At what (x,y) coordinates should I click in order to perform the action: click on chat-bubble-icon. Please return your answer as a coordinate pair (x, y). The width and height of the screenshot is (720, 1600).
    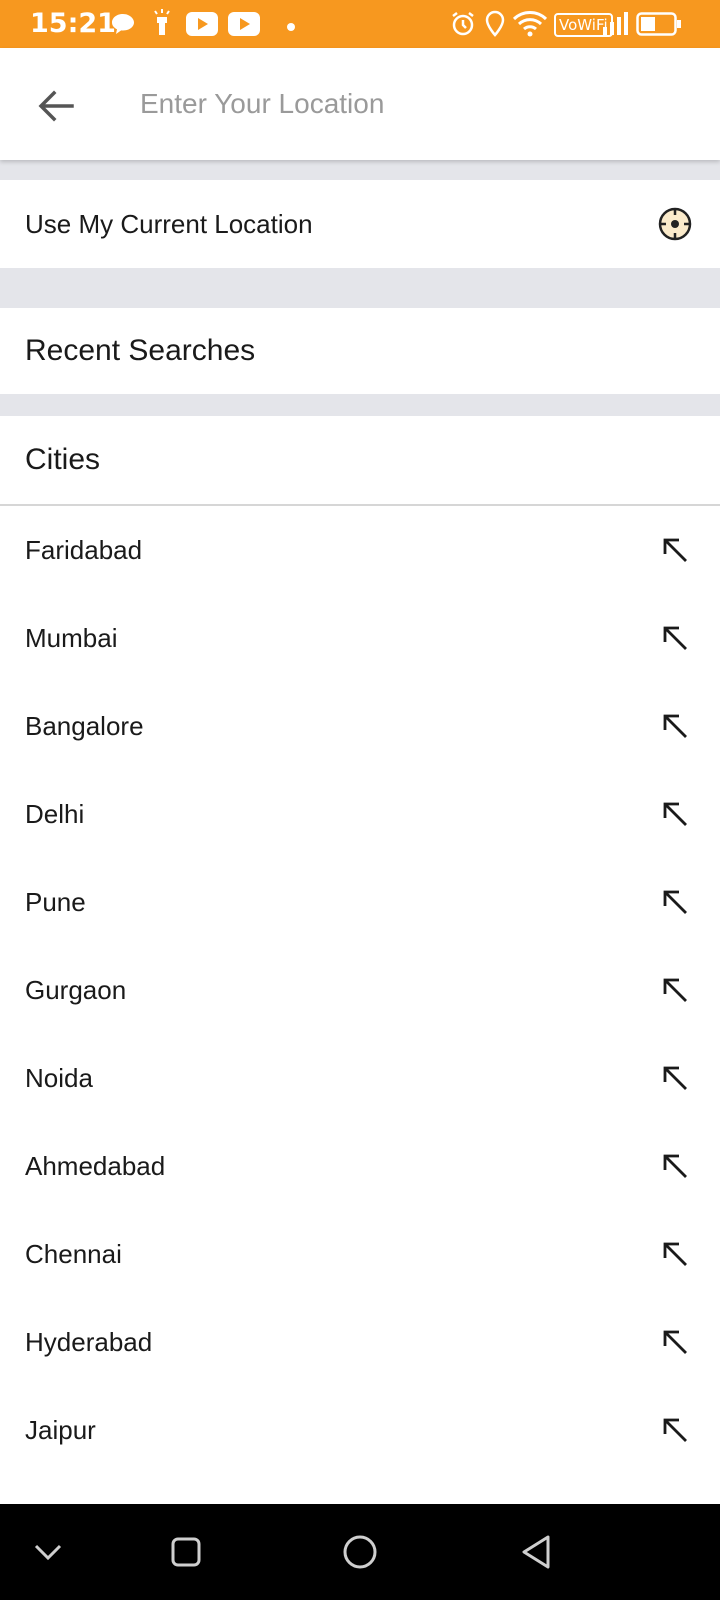
    Looking at the image, I should click on (123, 26).